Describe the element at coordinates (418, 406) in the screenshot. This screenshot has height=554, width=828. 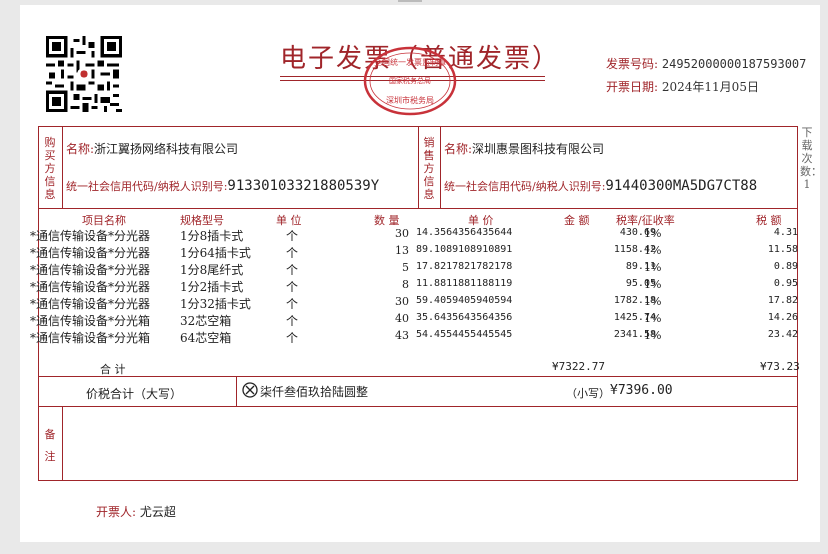
I see `divider-remarks` at that location.